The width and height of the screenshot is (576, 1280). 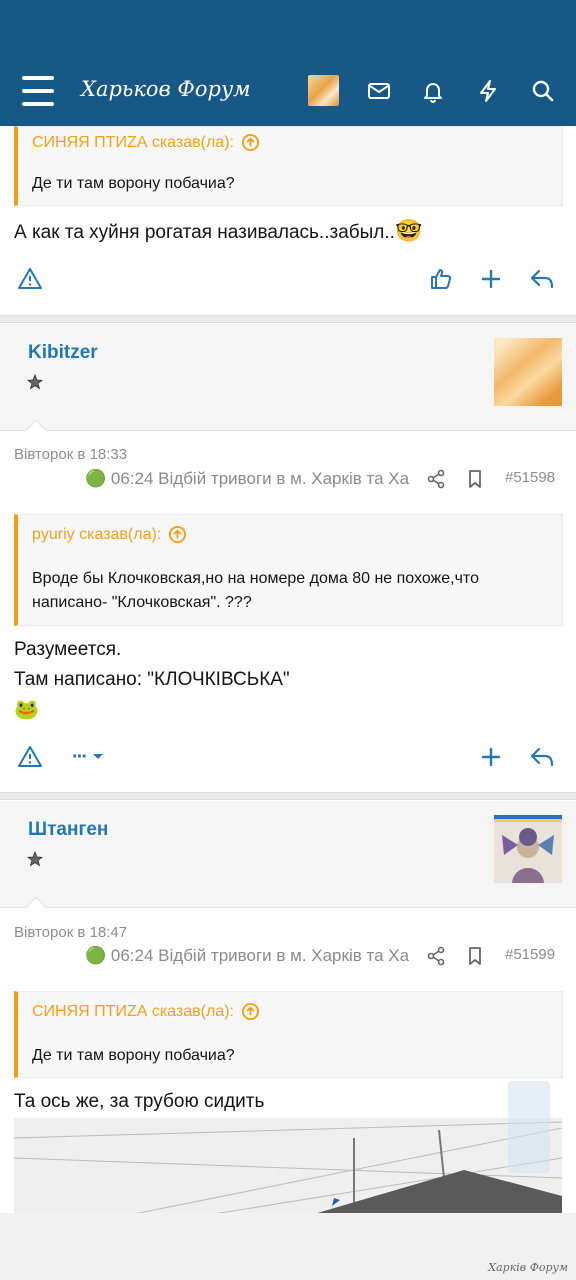 What do you see at coordinates (288, 1246) in the screenshot?
I see `system-navigation-bar: Харків Форум` at bounding box center [288, 1246].